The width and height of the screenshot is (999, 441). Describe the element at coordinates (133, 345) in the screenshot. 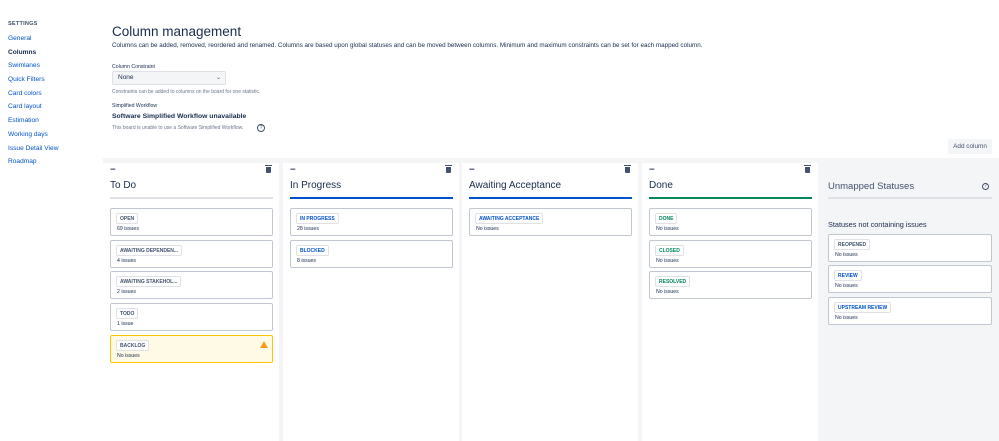

I see `status-lozenge: BACKLOG` at that location.